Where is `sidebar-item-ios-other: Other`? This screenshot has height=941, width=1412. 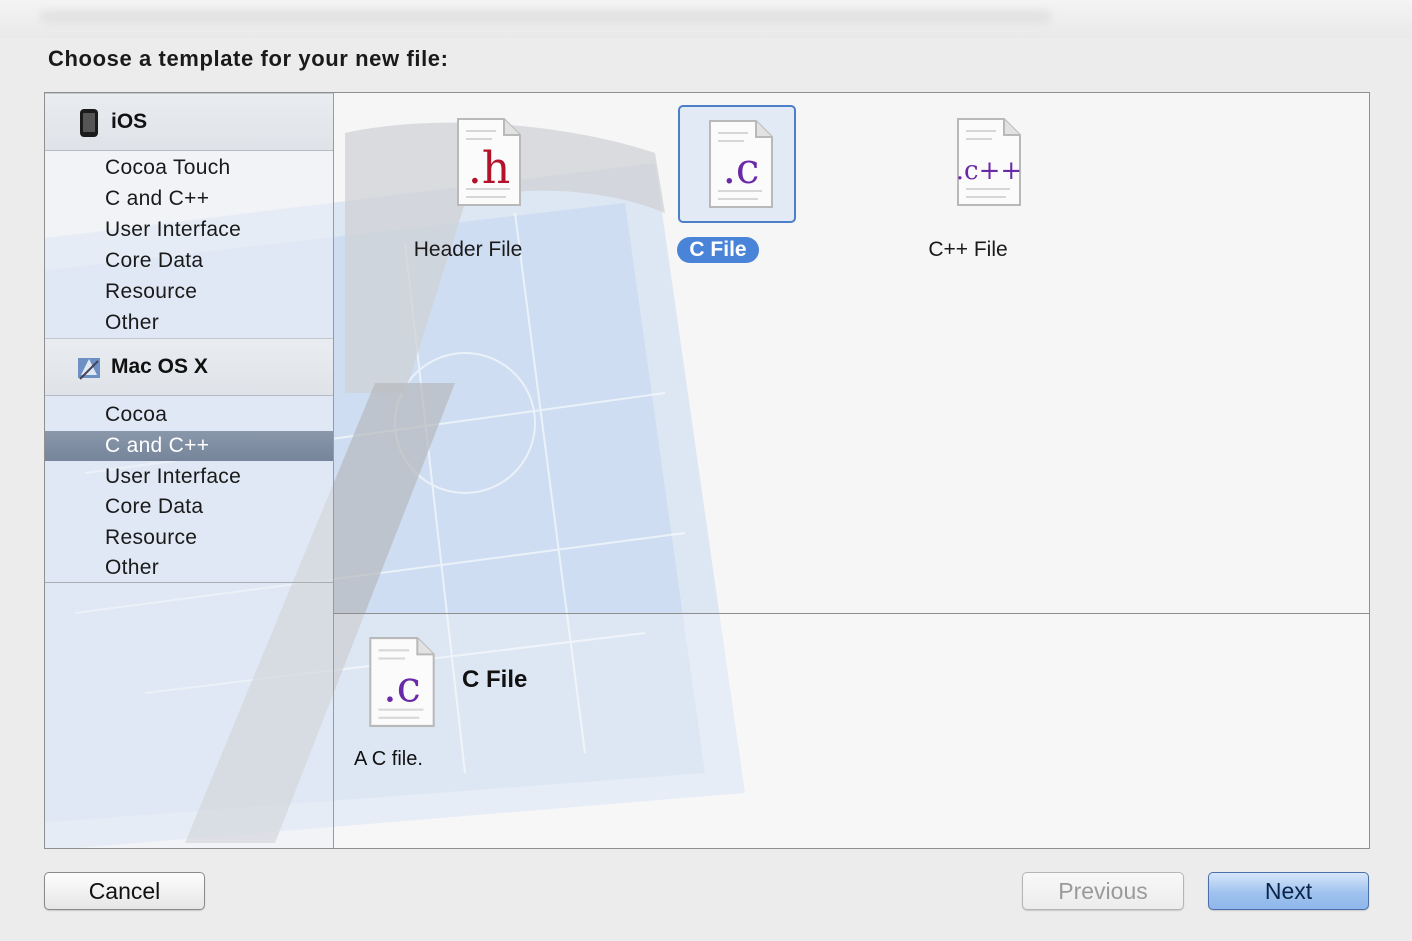
sidebar-item-ios-other: Other is located at coordinates (189, 323).